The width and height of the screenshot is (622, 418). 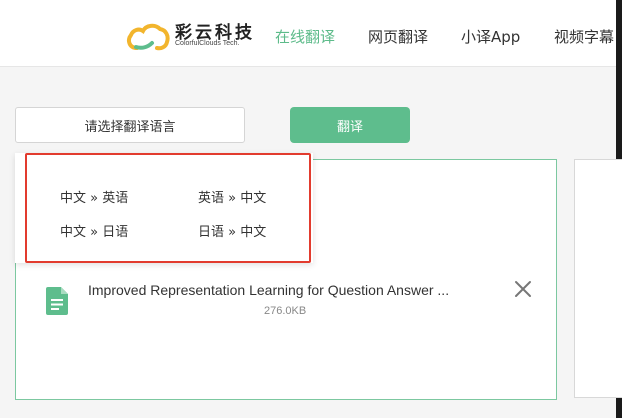 What do you see at coordinates (523, 291) in the screenshot?
I see `close-icon` at bounding box center [523, 291].